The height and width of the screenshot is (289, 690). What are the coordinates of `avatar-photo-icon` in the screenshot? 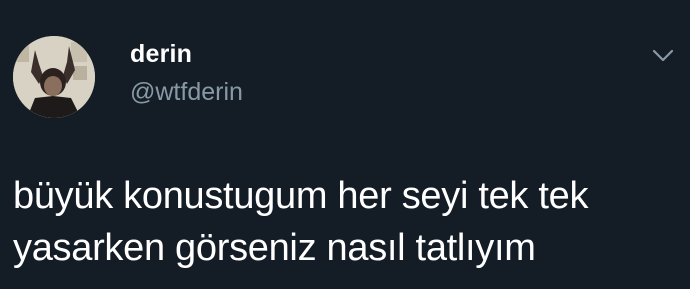 It's located at (54, 77).